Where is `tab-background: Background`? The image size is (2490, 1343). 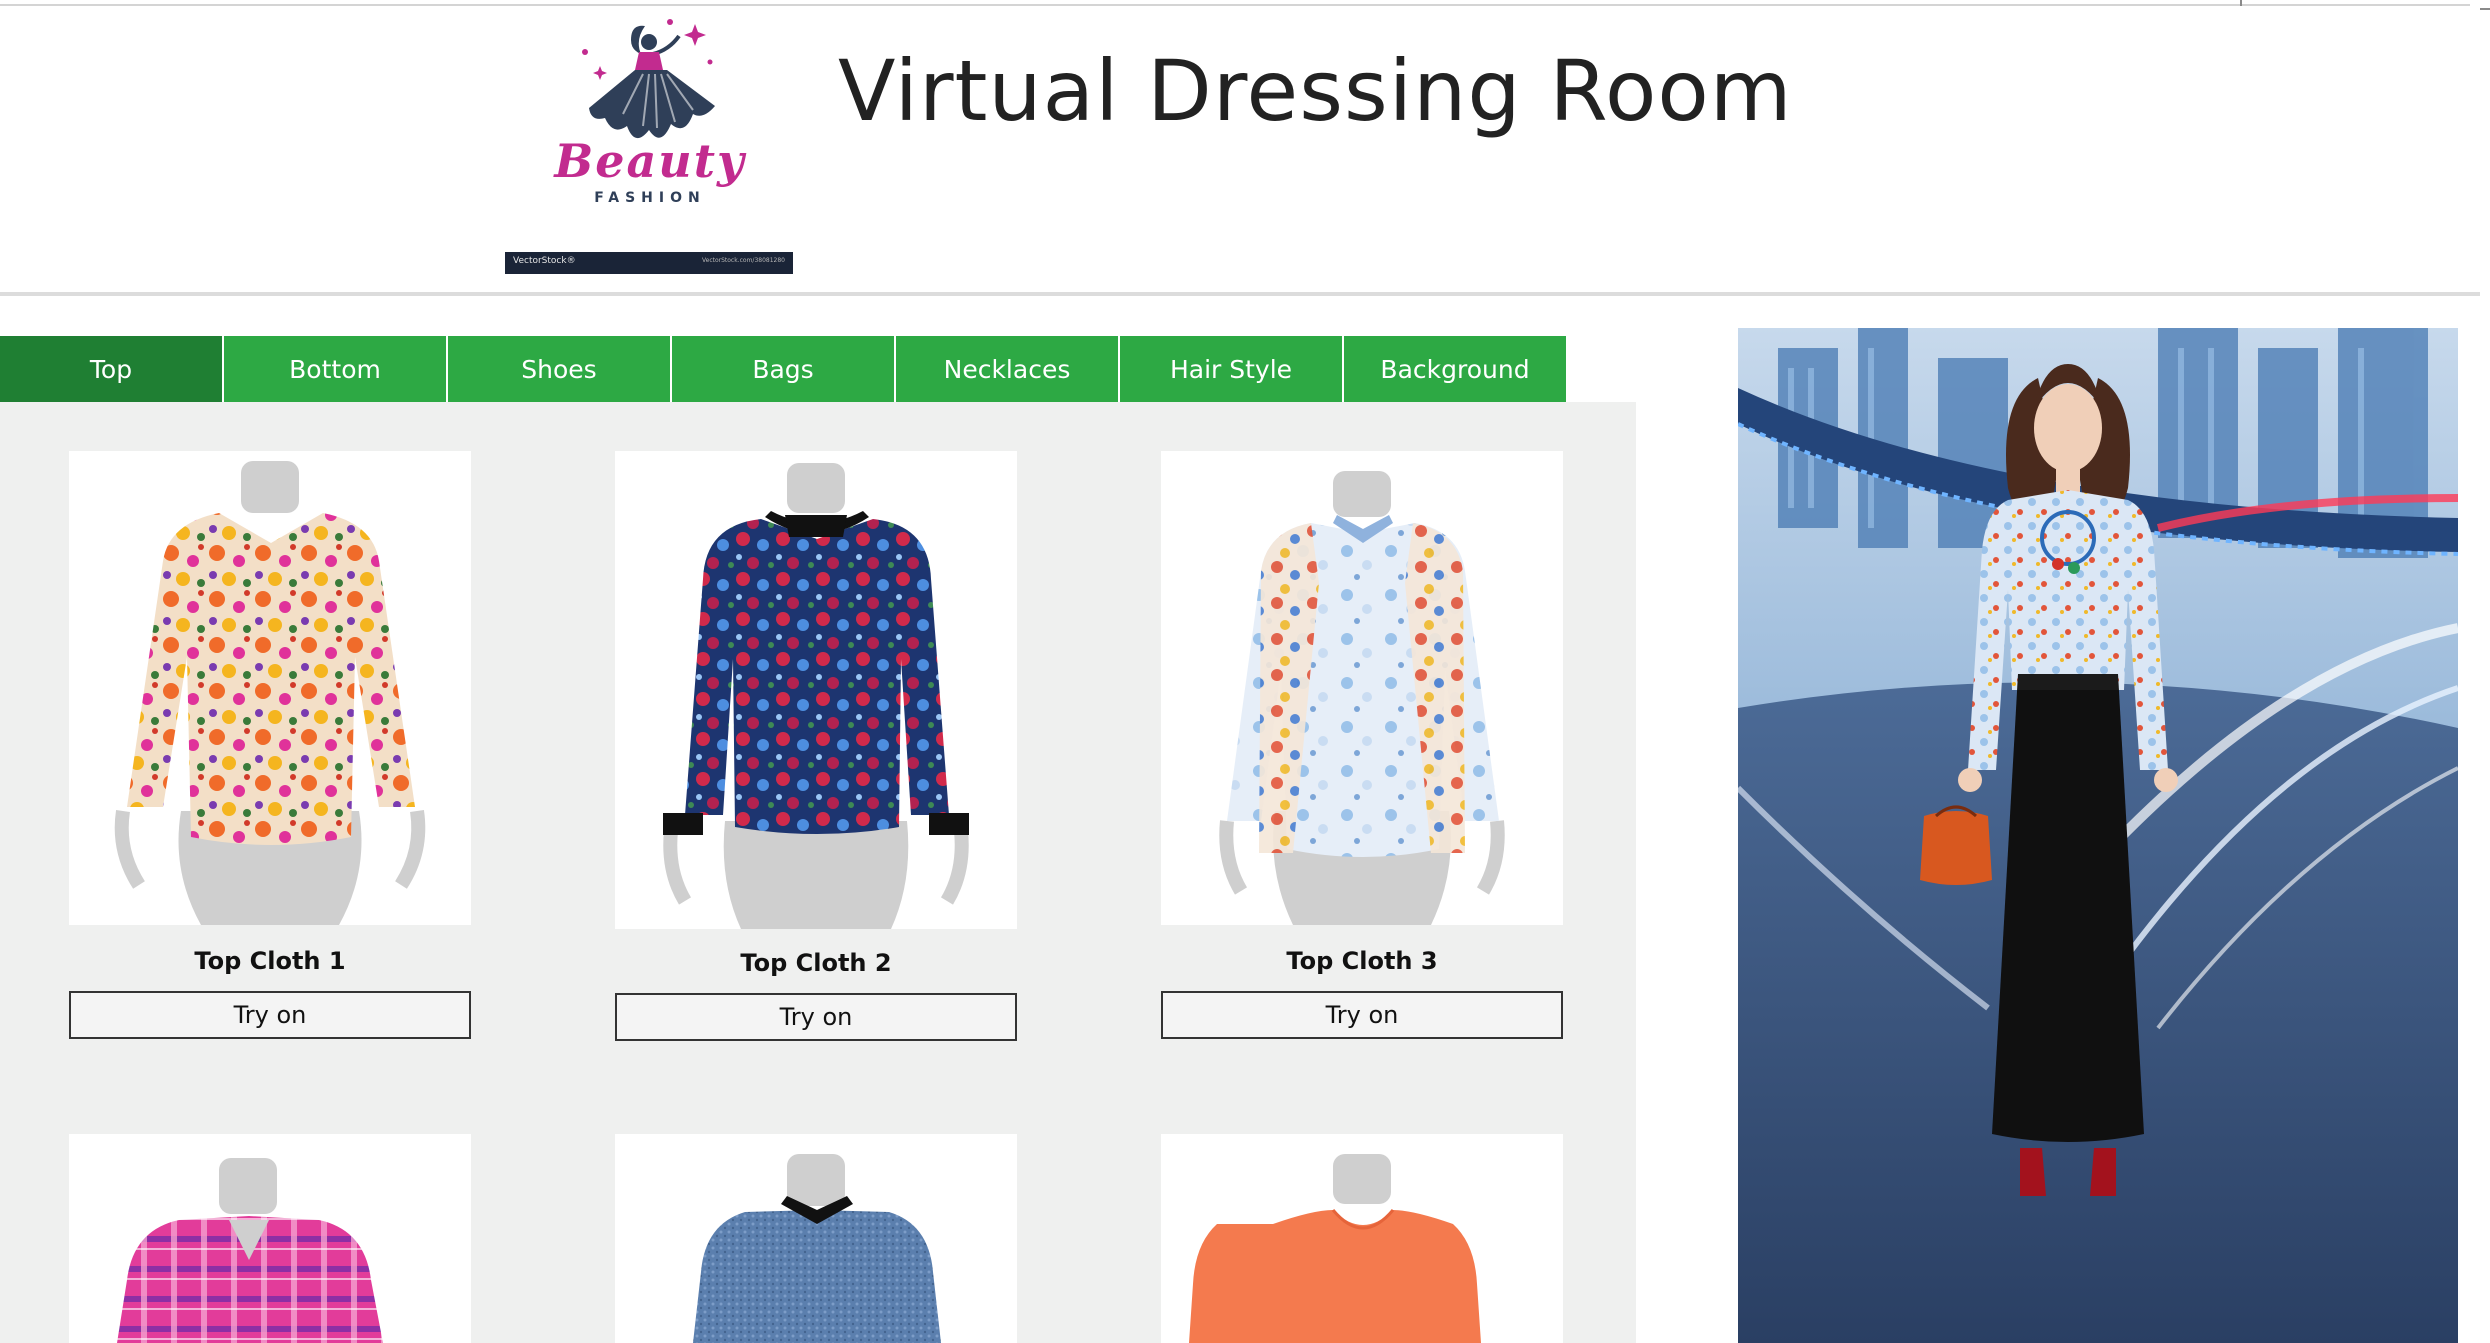
tab-background: Background is located at coordinates (1455, 369).